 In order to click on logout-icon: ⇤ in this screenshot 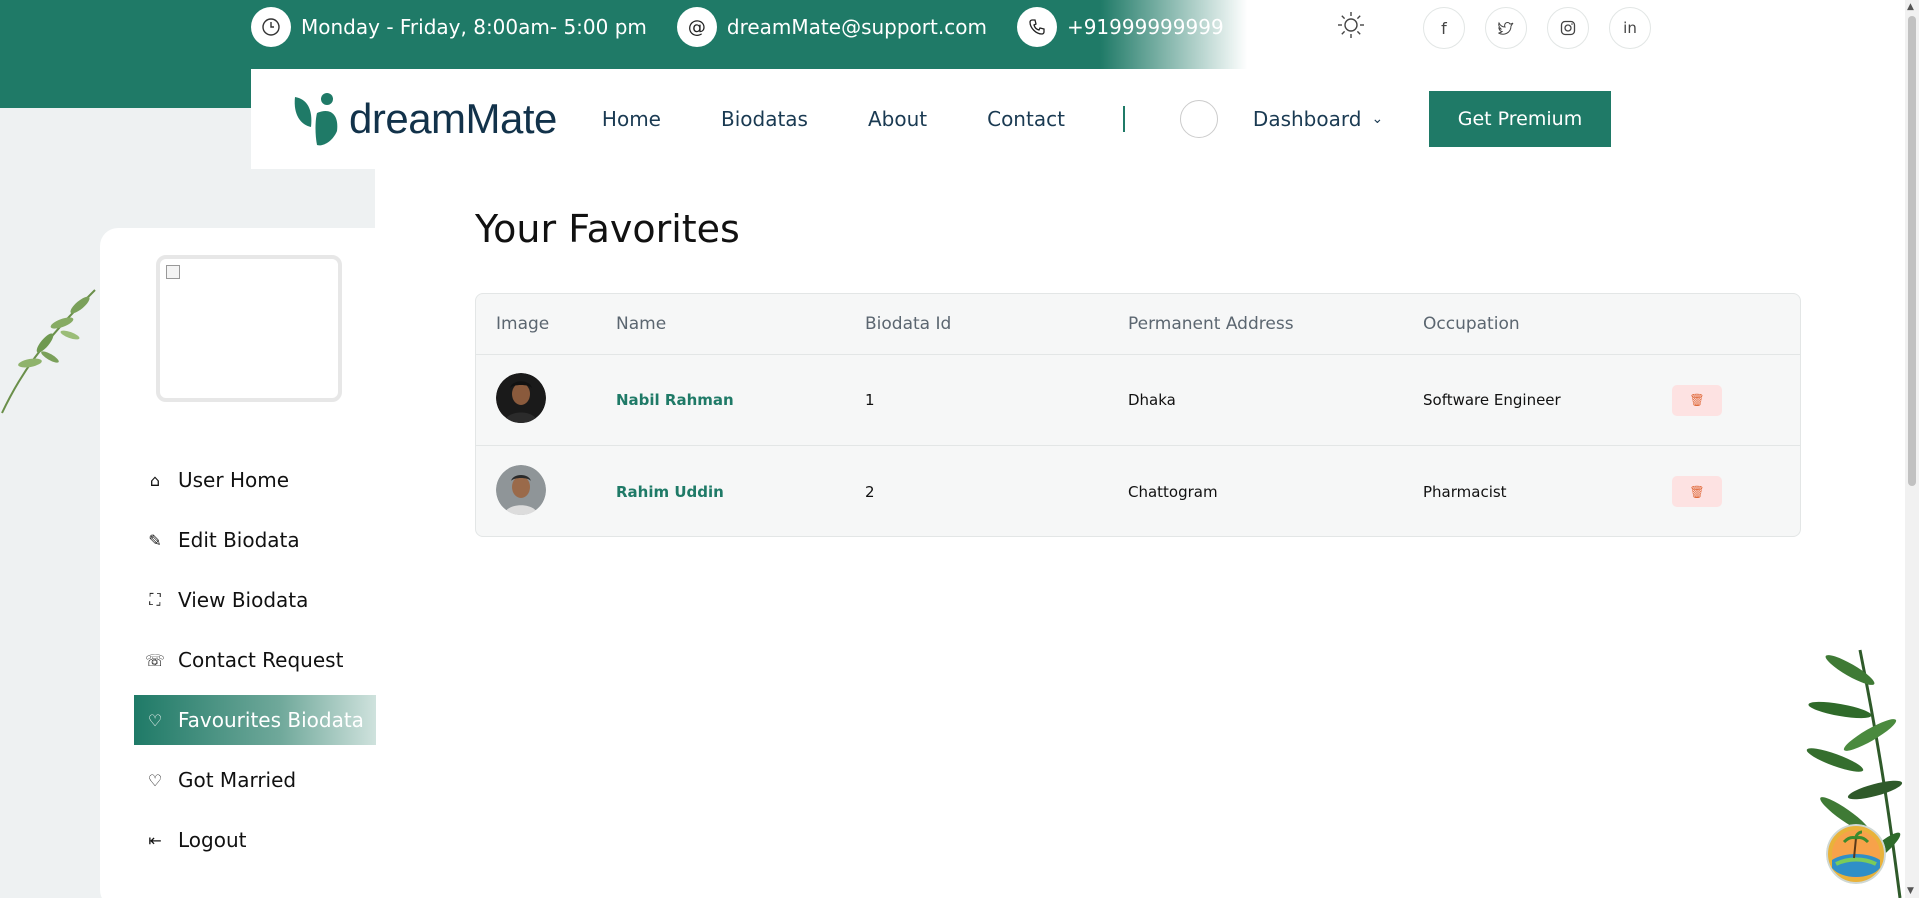, I will do `click(155, 840)`.